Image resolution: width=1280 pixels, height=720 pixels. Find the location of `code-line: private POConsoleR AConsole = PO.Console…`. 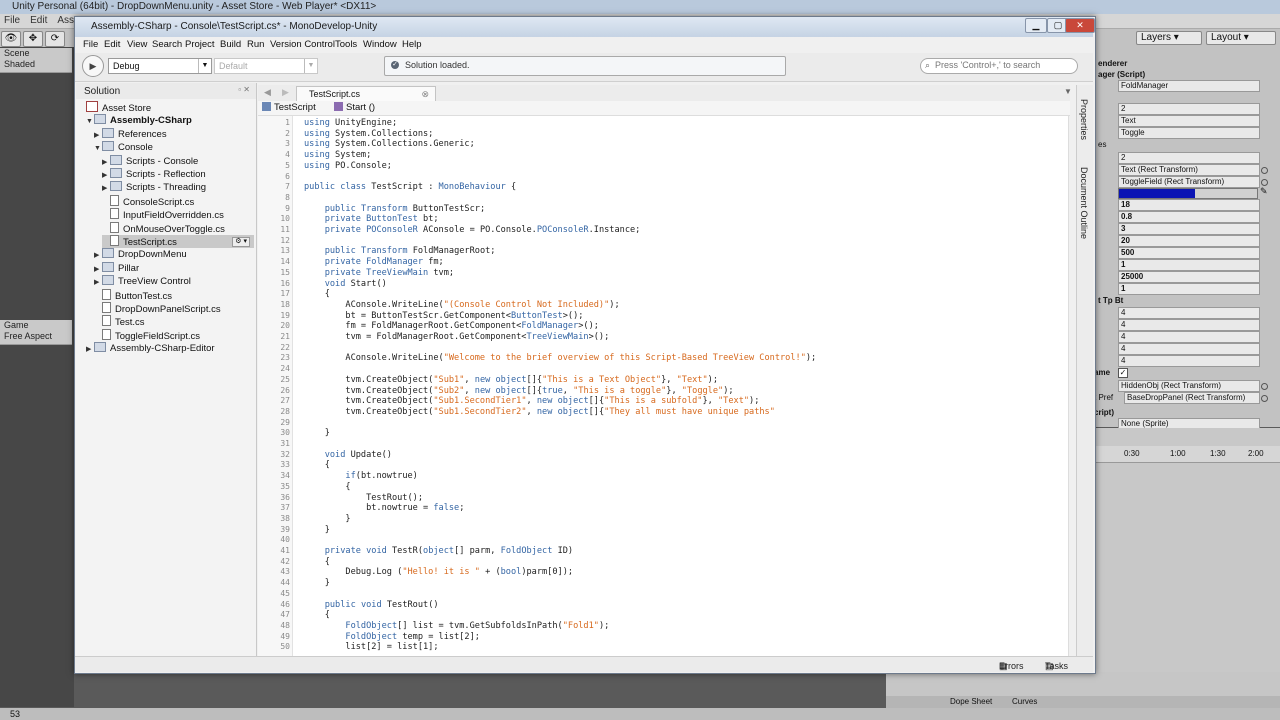

code-line: private POConsoleR AConsole = PO.Console… is located at coordinates (472, 230).